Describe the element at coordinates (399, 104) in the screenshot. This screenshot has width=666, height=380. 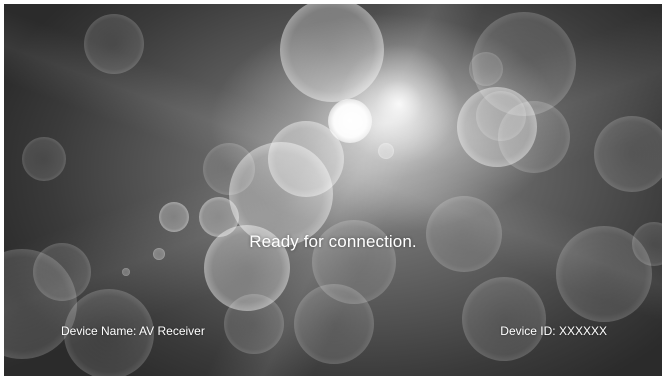
I see `light-glow` at that location.